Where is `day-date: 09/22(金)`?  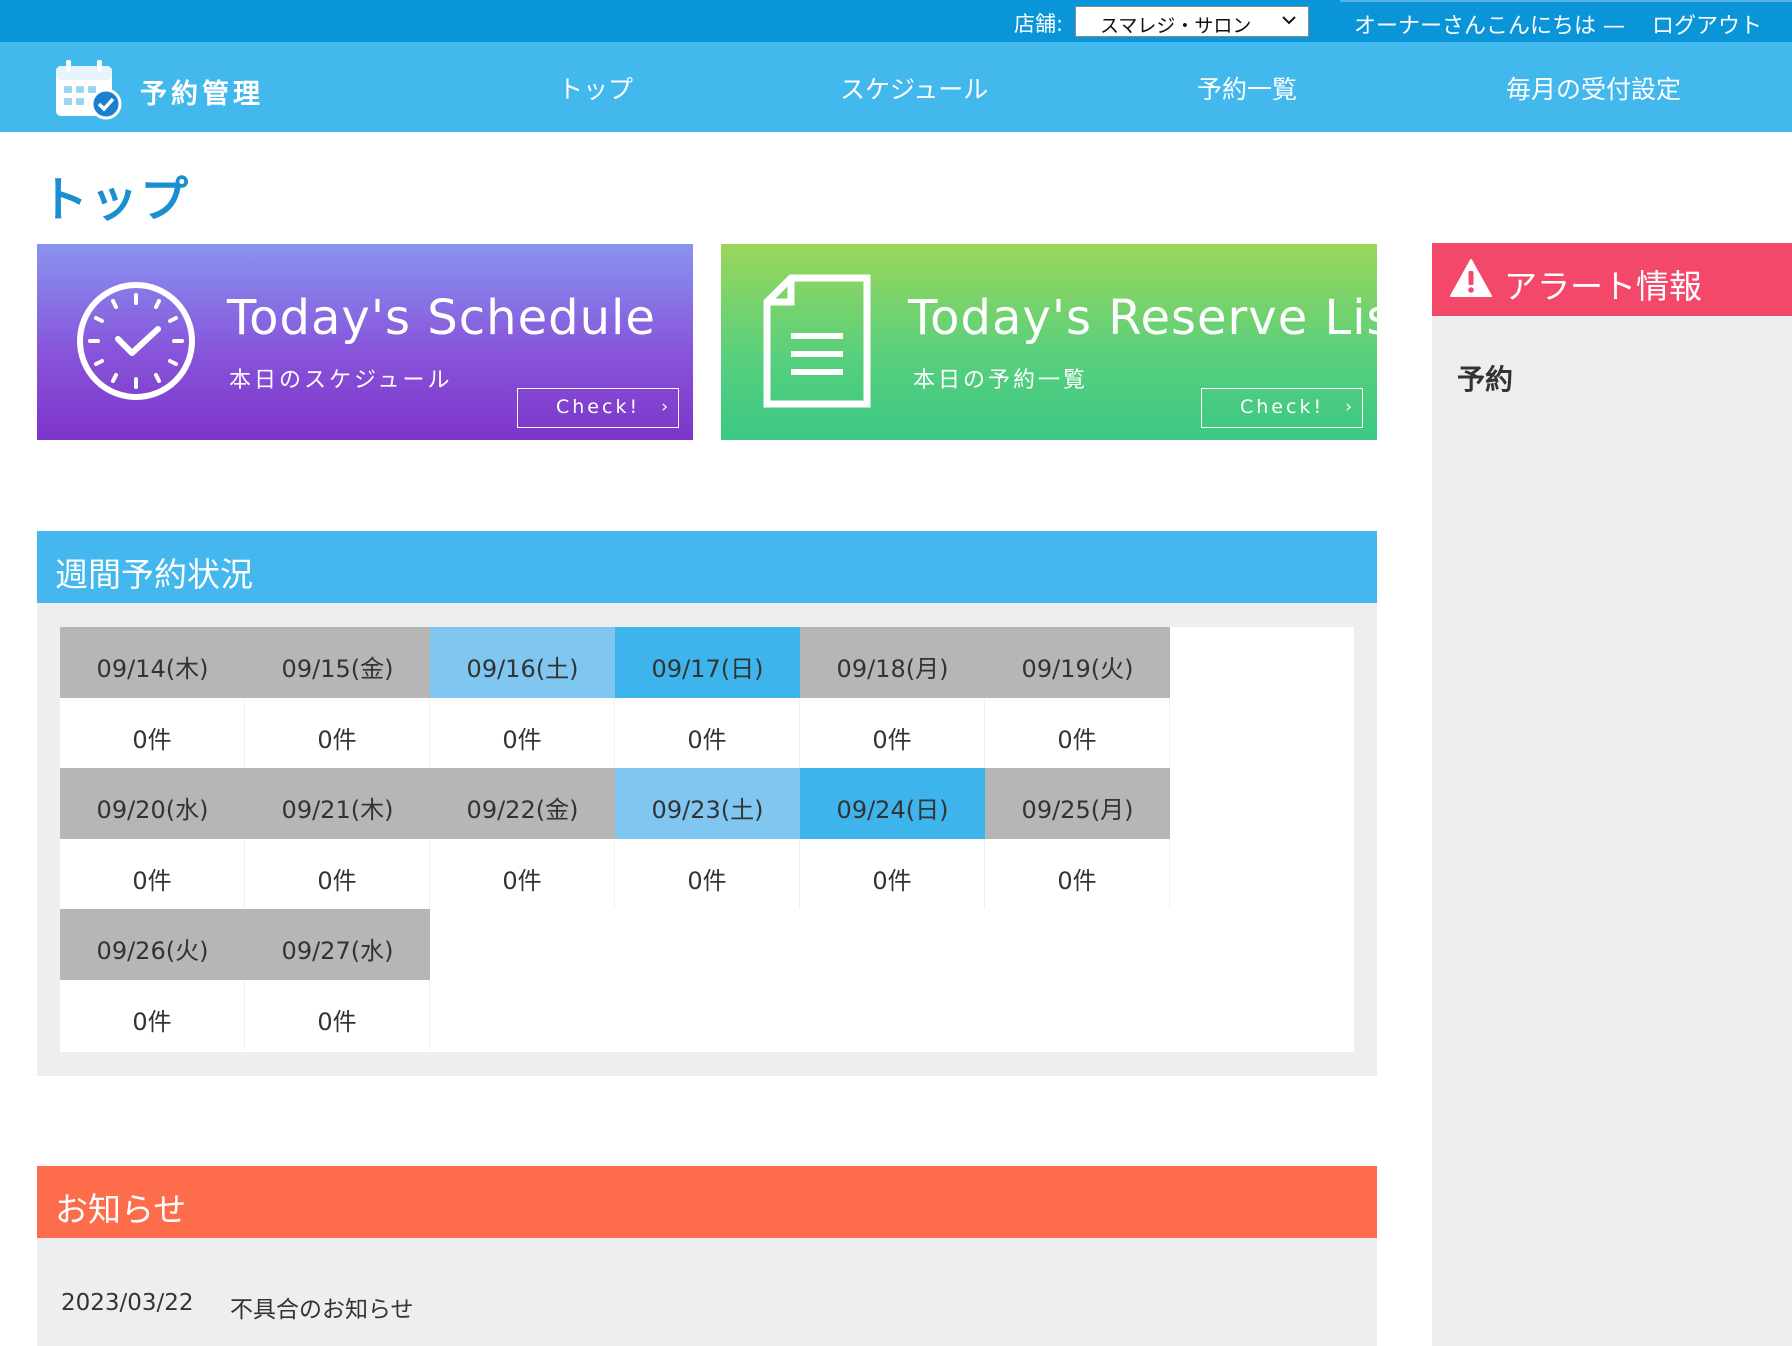 day-date: 09/22(金) is located at coordinates (522, 803).